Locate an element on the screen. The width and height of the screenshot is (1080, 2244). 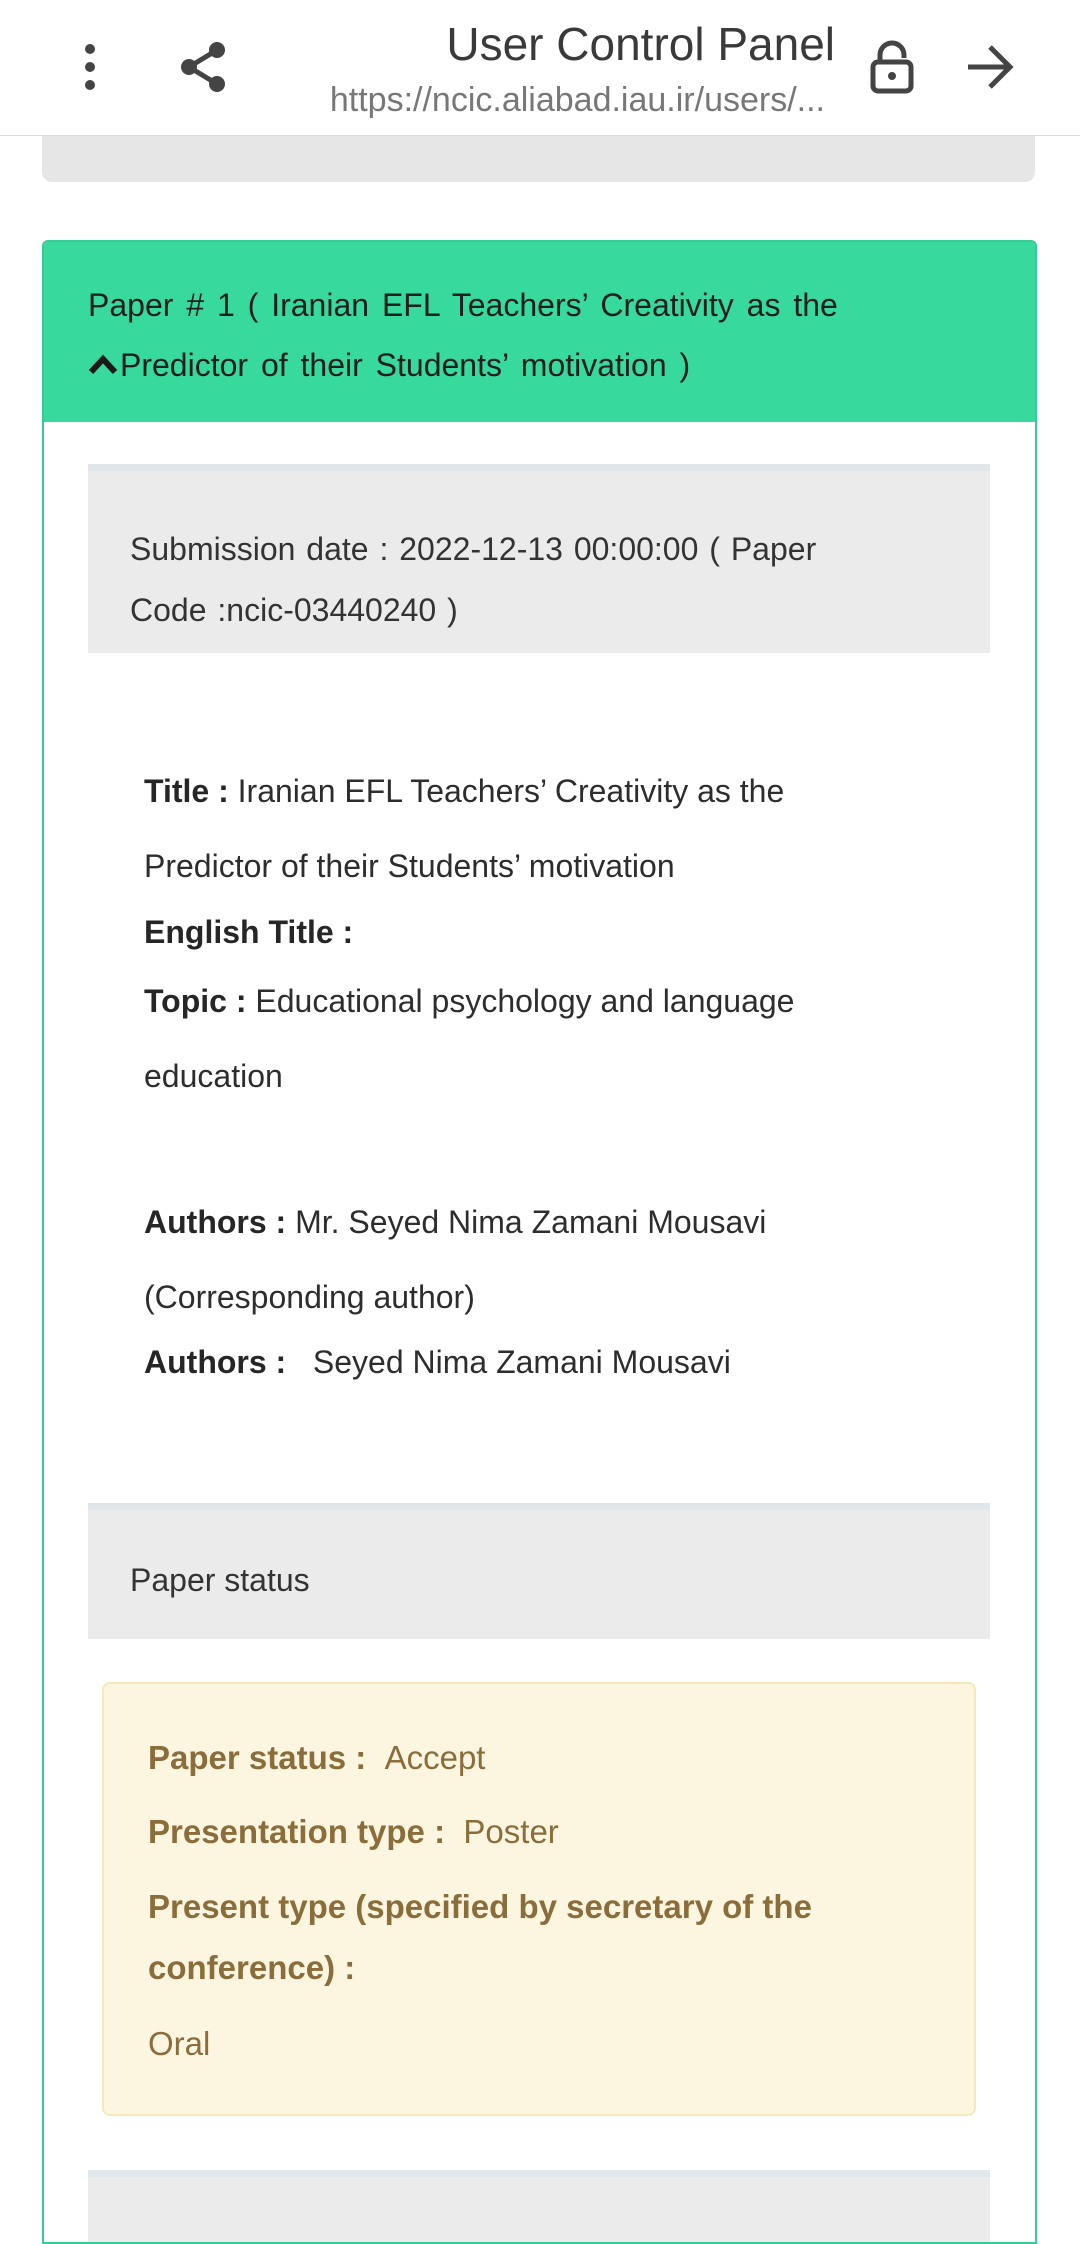
paper-status-heading-text: Paper status is located at coordinates (220, 1580).